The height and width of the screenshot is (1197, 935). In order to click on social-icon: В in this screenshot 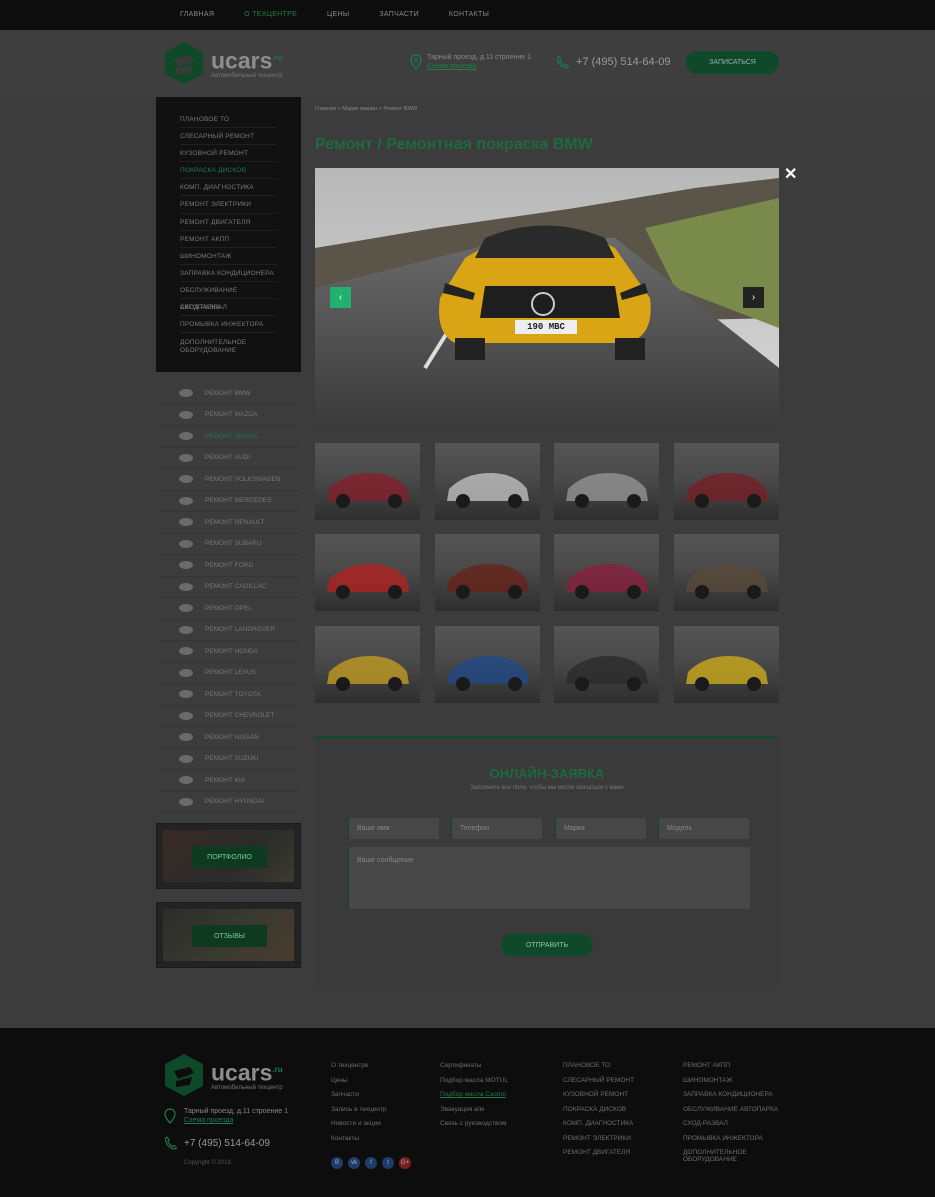, I will do `click(337, 1163)`.